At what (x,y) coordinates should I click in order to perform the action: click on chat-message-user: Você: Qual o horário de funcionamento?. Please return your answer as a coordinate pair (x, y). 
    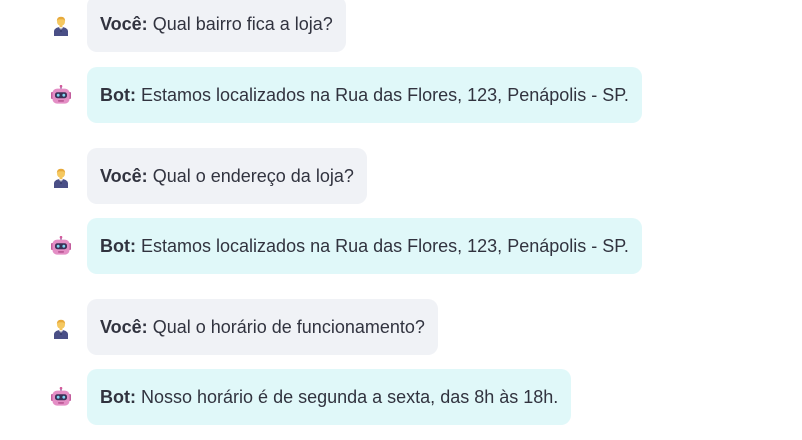
    Looking at the image, I should click on (401, 327).